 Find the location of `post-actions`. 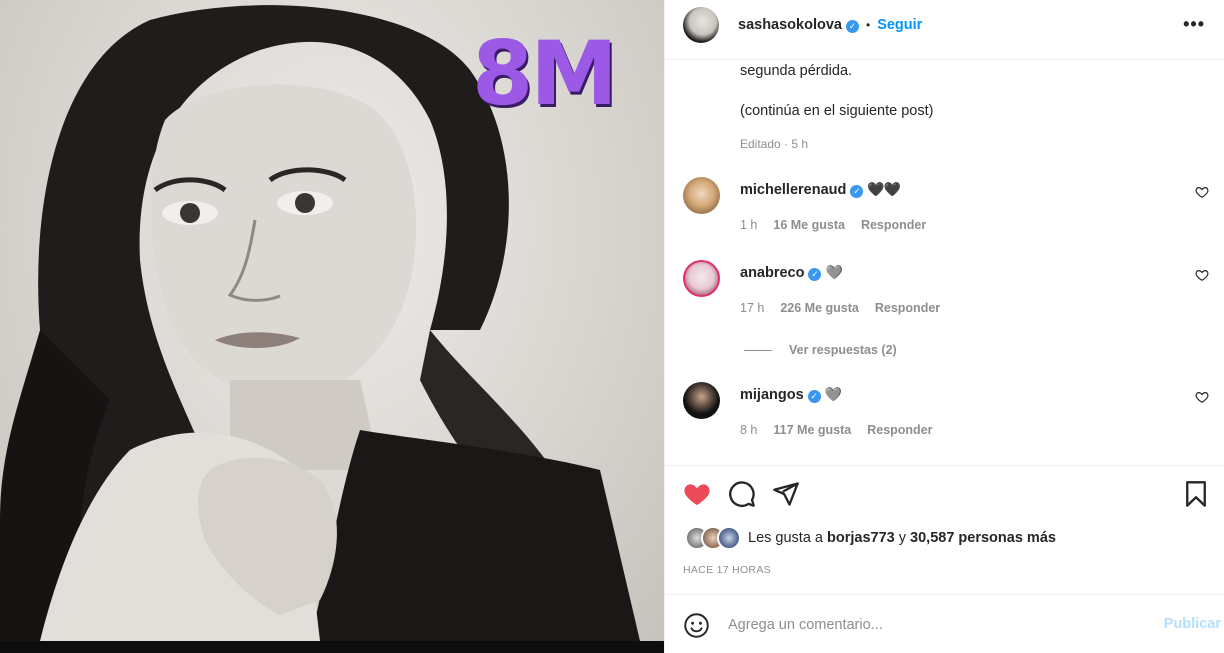

post-actions is located at coordinates (946, 495).